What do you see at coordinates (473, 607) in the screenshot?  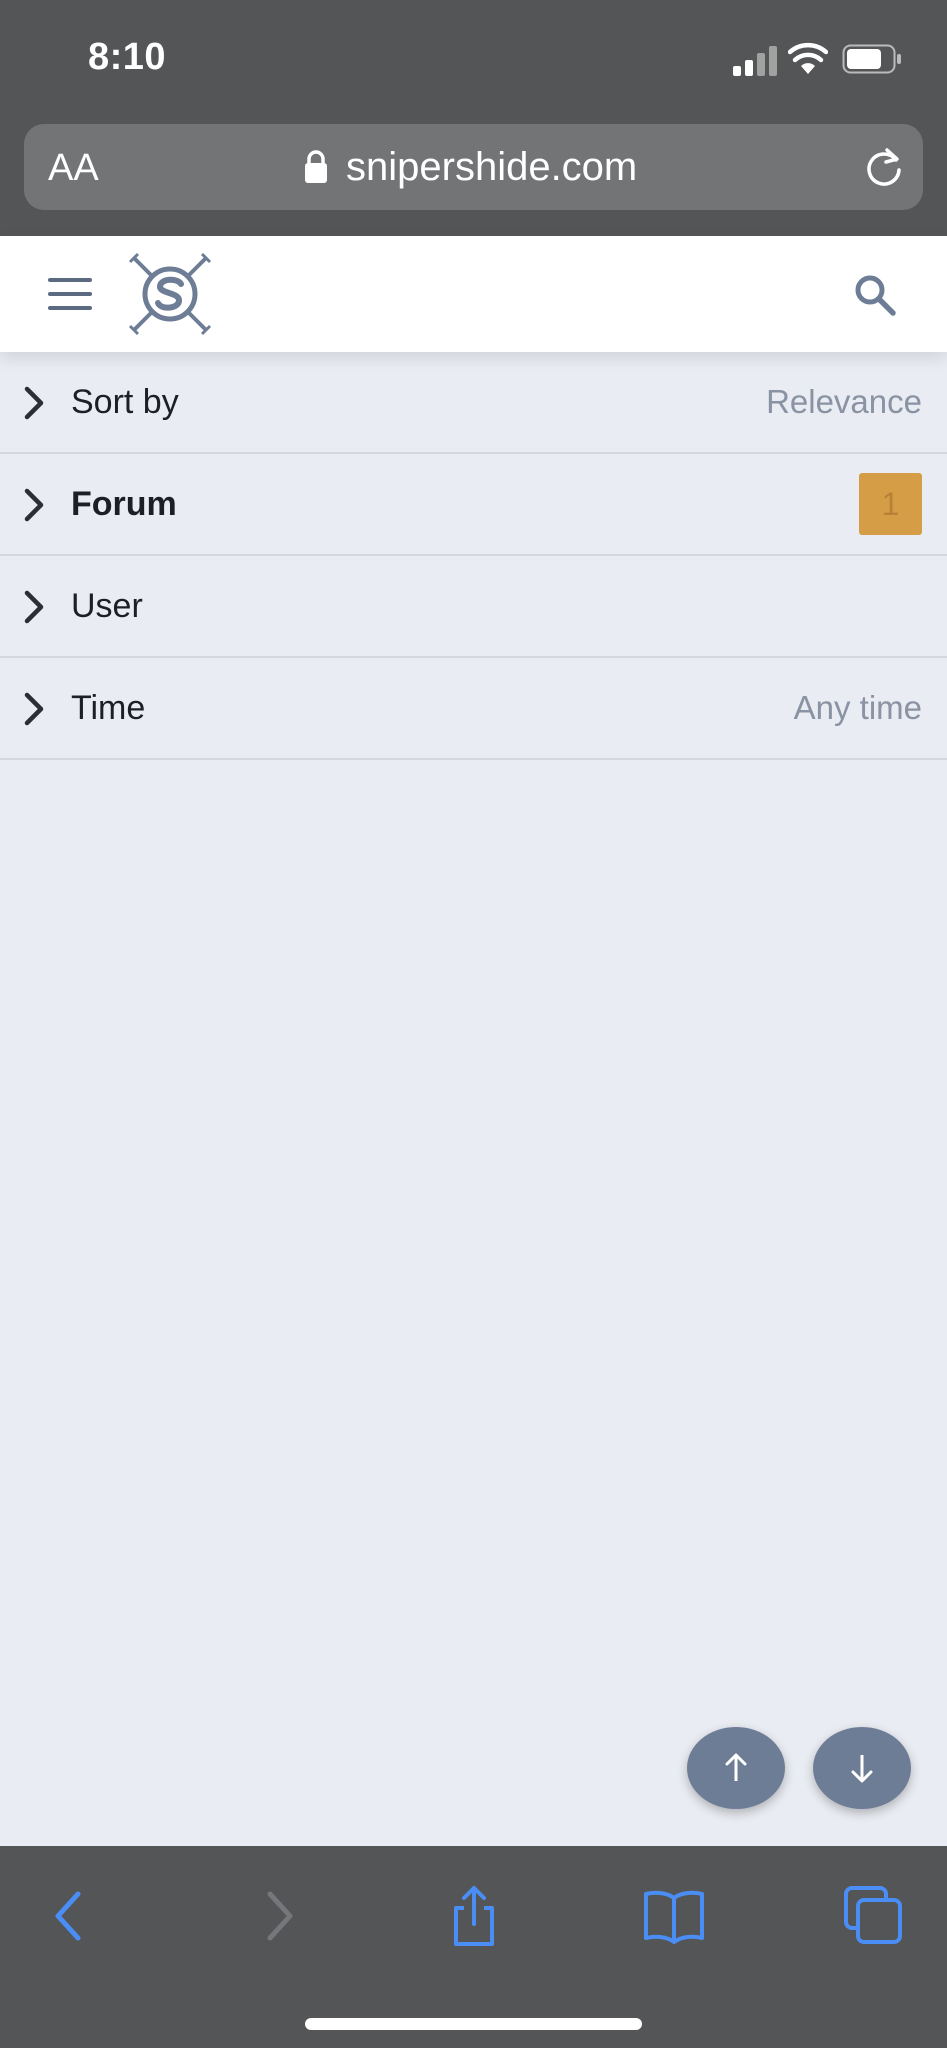 I see `filter-row-user: User` at bounding box center [473, 607].